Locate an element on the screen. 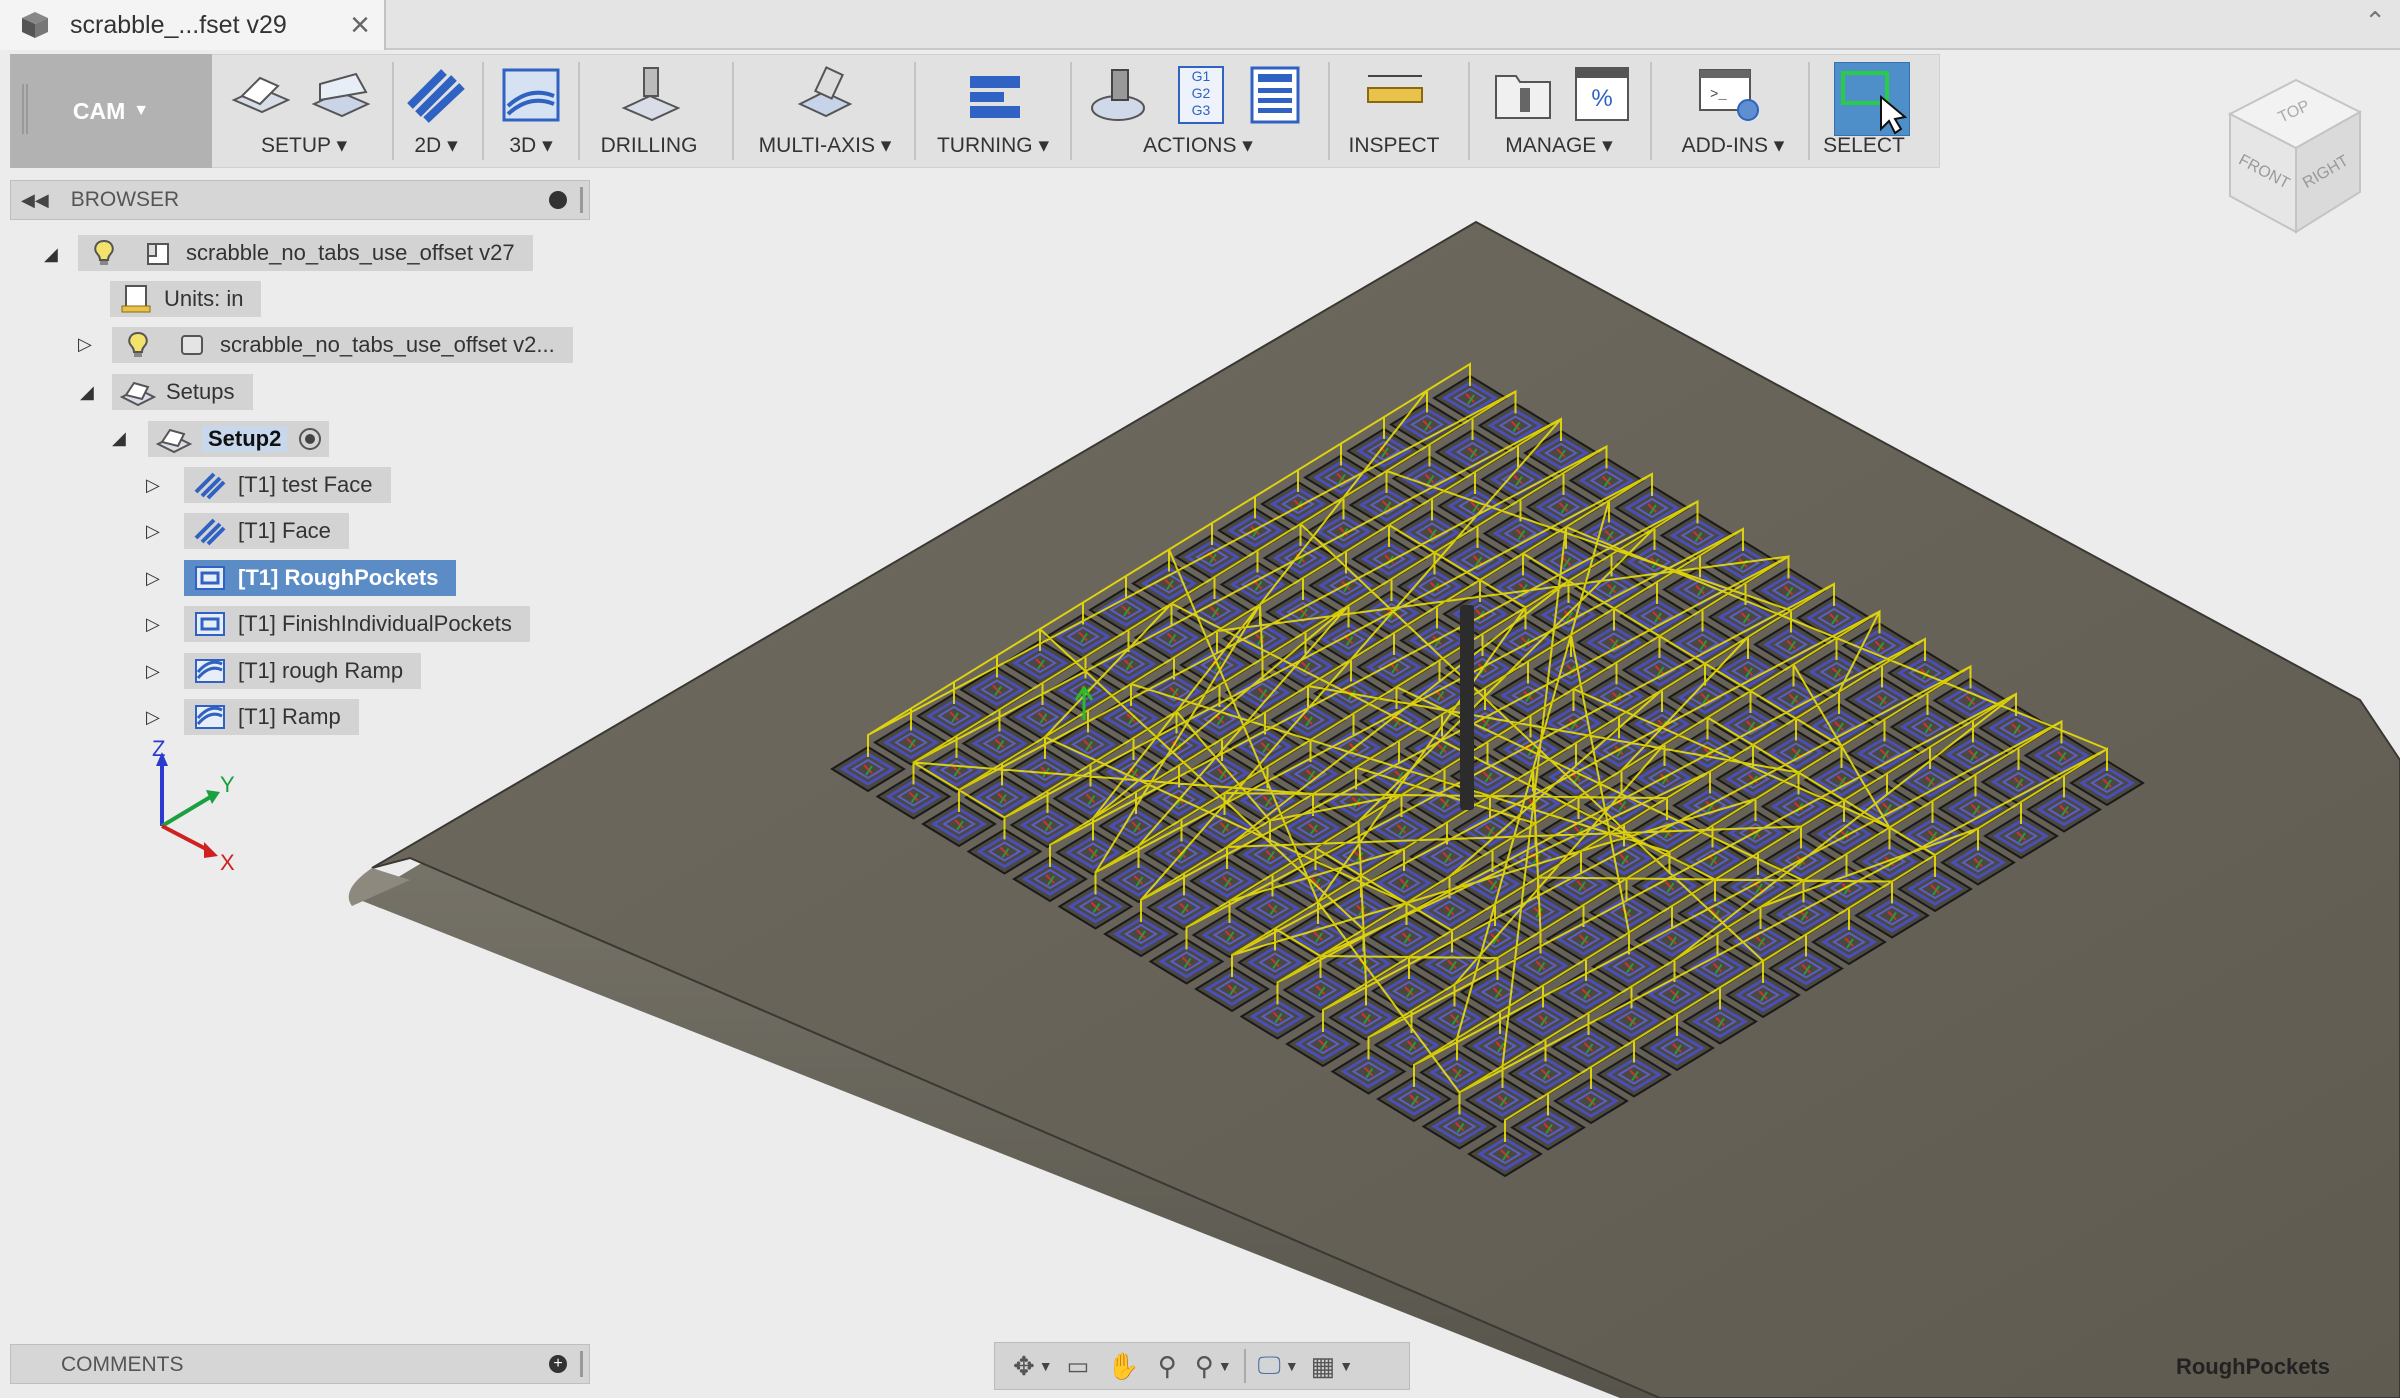  addins-menu: >_ ADD-INS ▾ is located at coordinates (1733, 111).